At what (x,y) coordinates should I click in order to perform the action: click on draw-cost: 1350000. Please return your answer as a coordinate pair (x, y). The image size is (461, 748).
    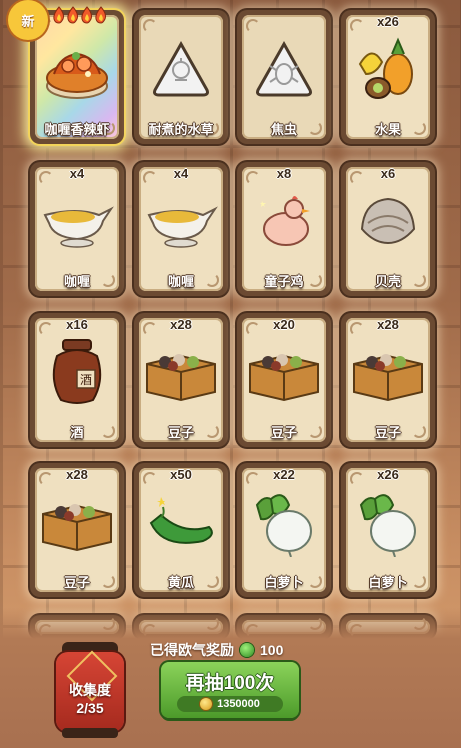
    Looking at the image, I should click on (230, 704).